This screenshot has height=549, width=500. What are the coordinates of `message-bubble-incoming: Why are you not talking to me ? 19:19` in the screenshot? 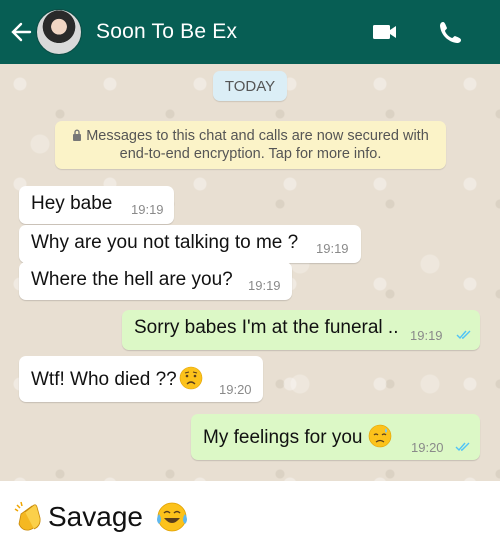 It's located at (190, 244).